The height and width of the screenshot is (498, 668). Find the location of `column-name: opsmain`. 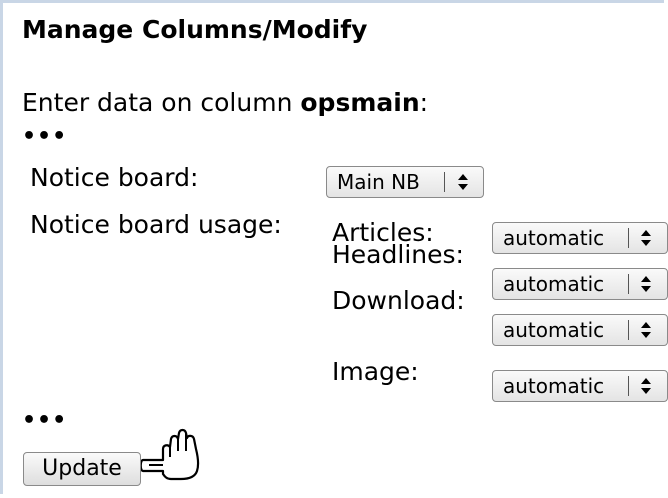

column-name: opsmain is located at coordinates (360, 102).